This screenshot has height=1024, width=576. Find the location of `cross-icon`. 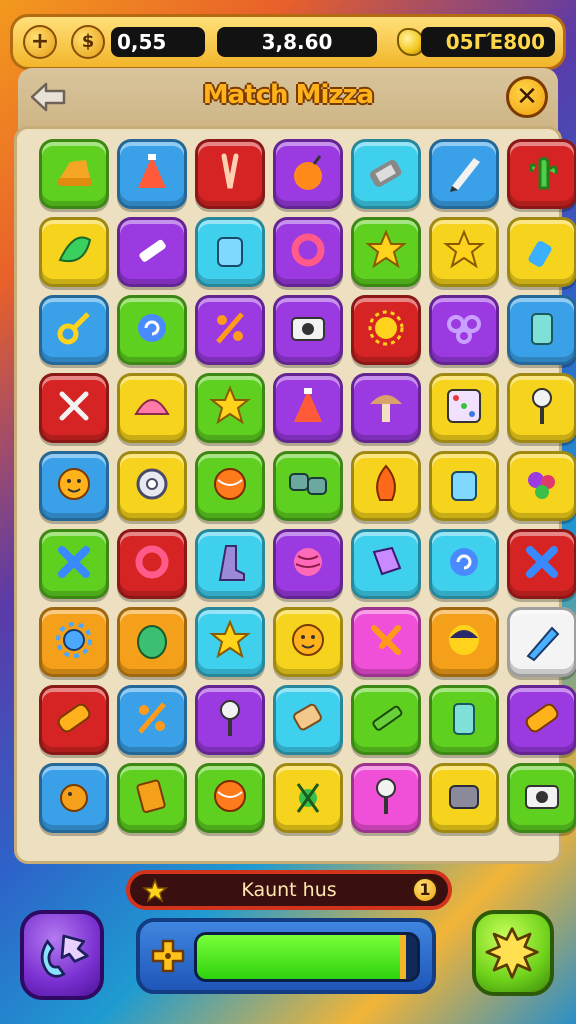

cross-icon is located at coordinates (542, 564).